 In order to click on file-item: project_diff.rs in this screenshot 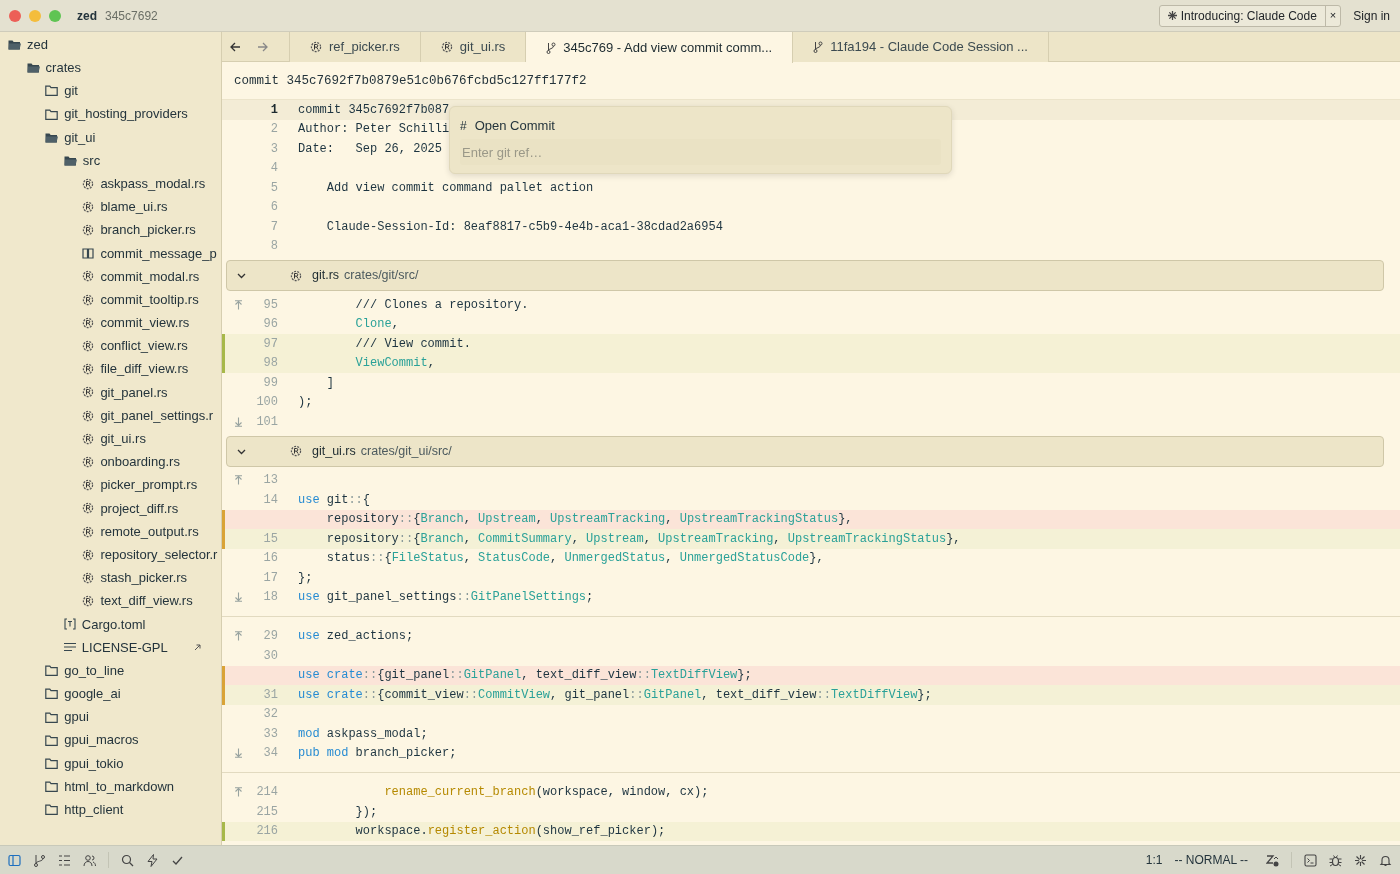, I will do `click(139, 508)`.